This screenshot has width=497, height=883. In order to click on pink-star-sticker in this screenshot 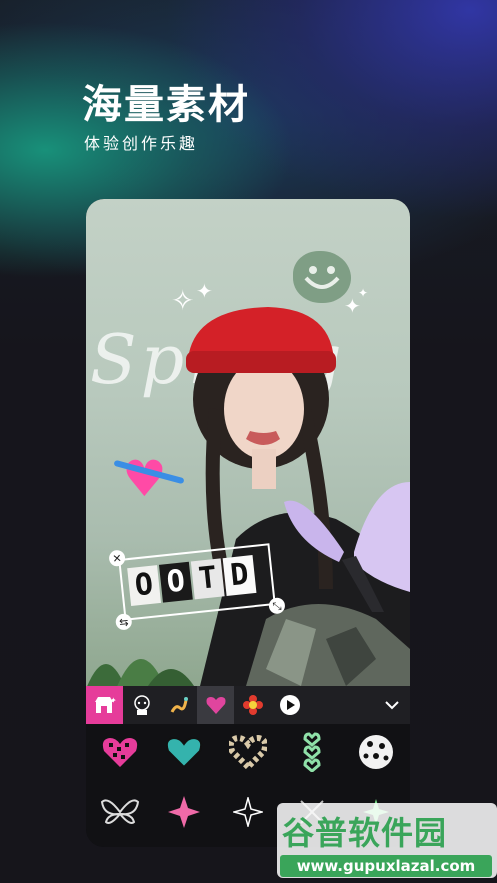, I will do `click(184, 812)`.